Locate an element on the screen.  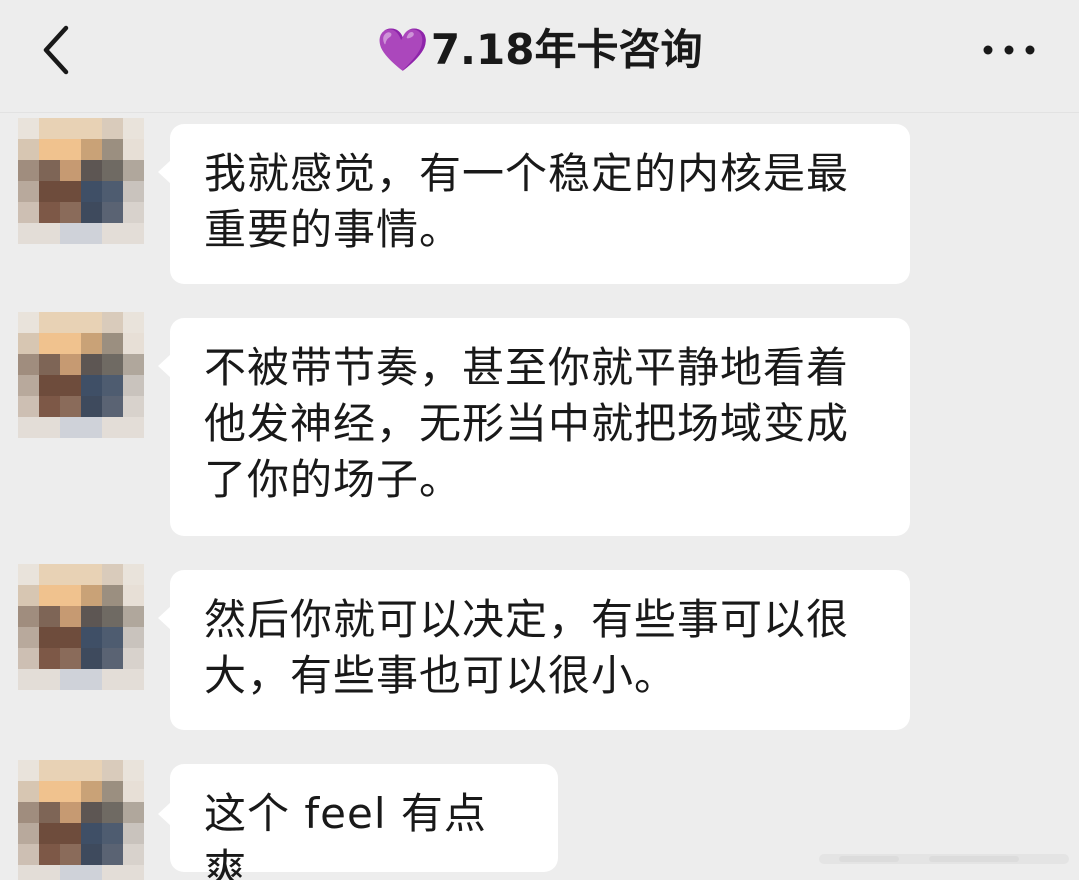
message-bubble: 然后你就可以决定，有些事可以很 大，有些事也可以很小。 is located at coordinates (540, 650).